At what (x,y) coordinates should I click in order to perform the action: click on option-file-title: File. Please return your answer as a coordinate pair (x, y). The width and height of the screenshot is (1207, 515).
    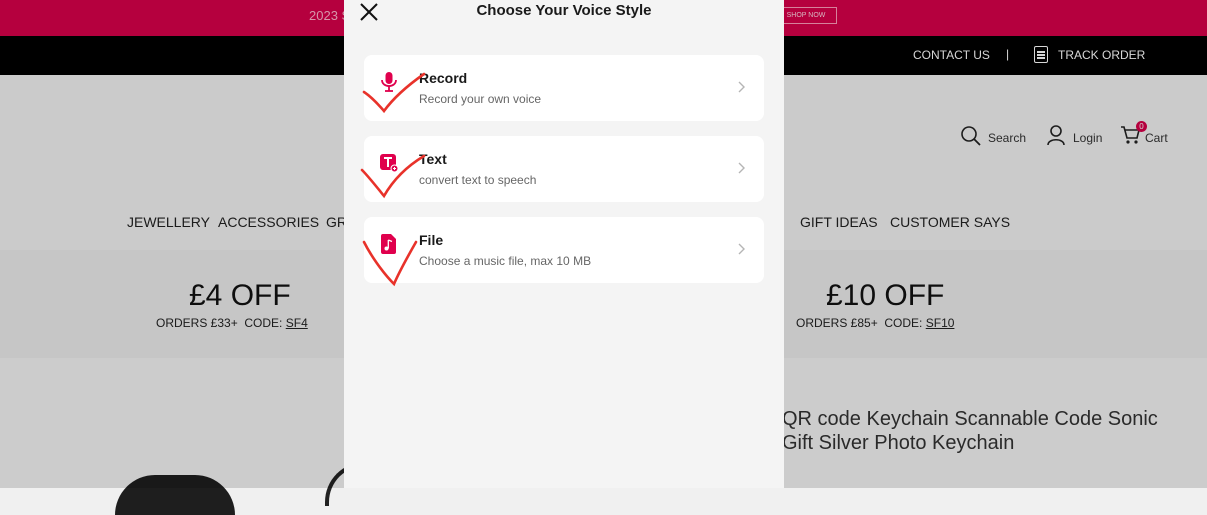
    Looking at the image, I should click on (431, 240).